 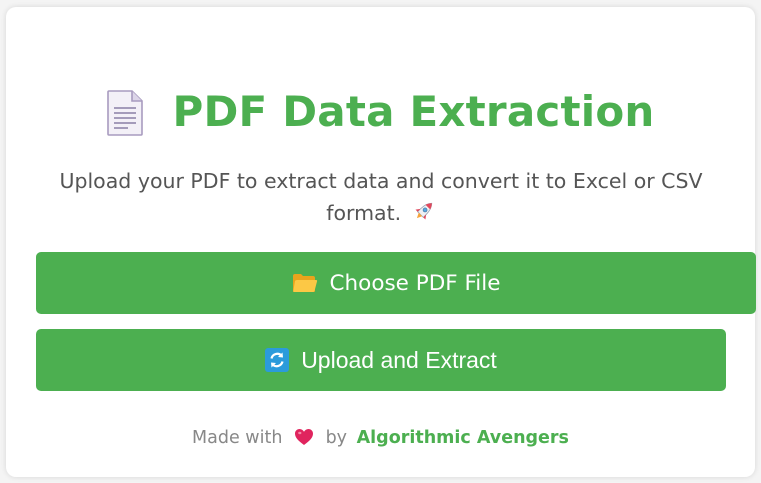 I want to click on footer-made-with: Made with, so click(x=237, y=438).